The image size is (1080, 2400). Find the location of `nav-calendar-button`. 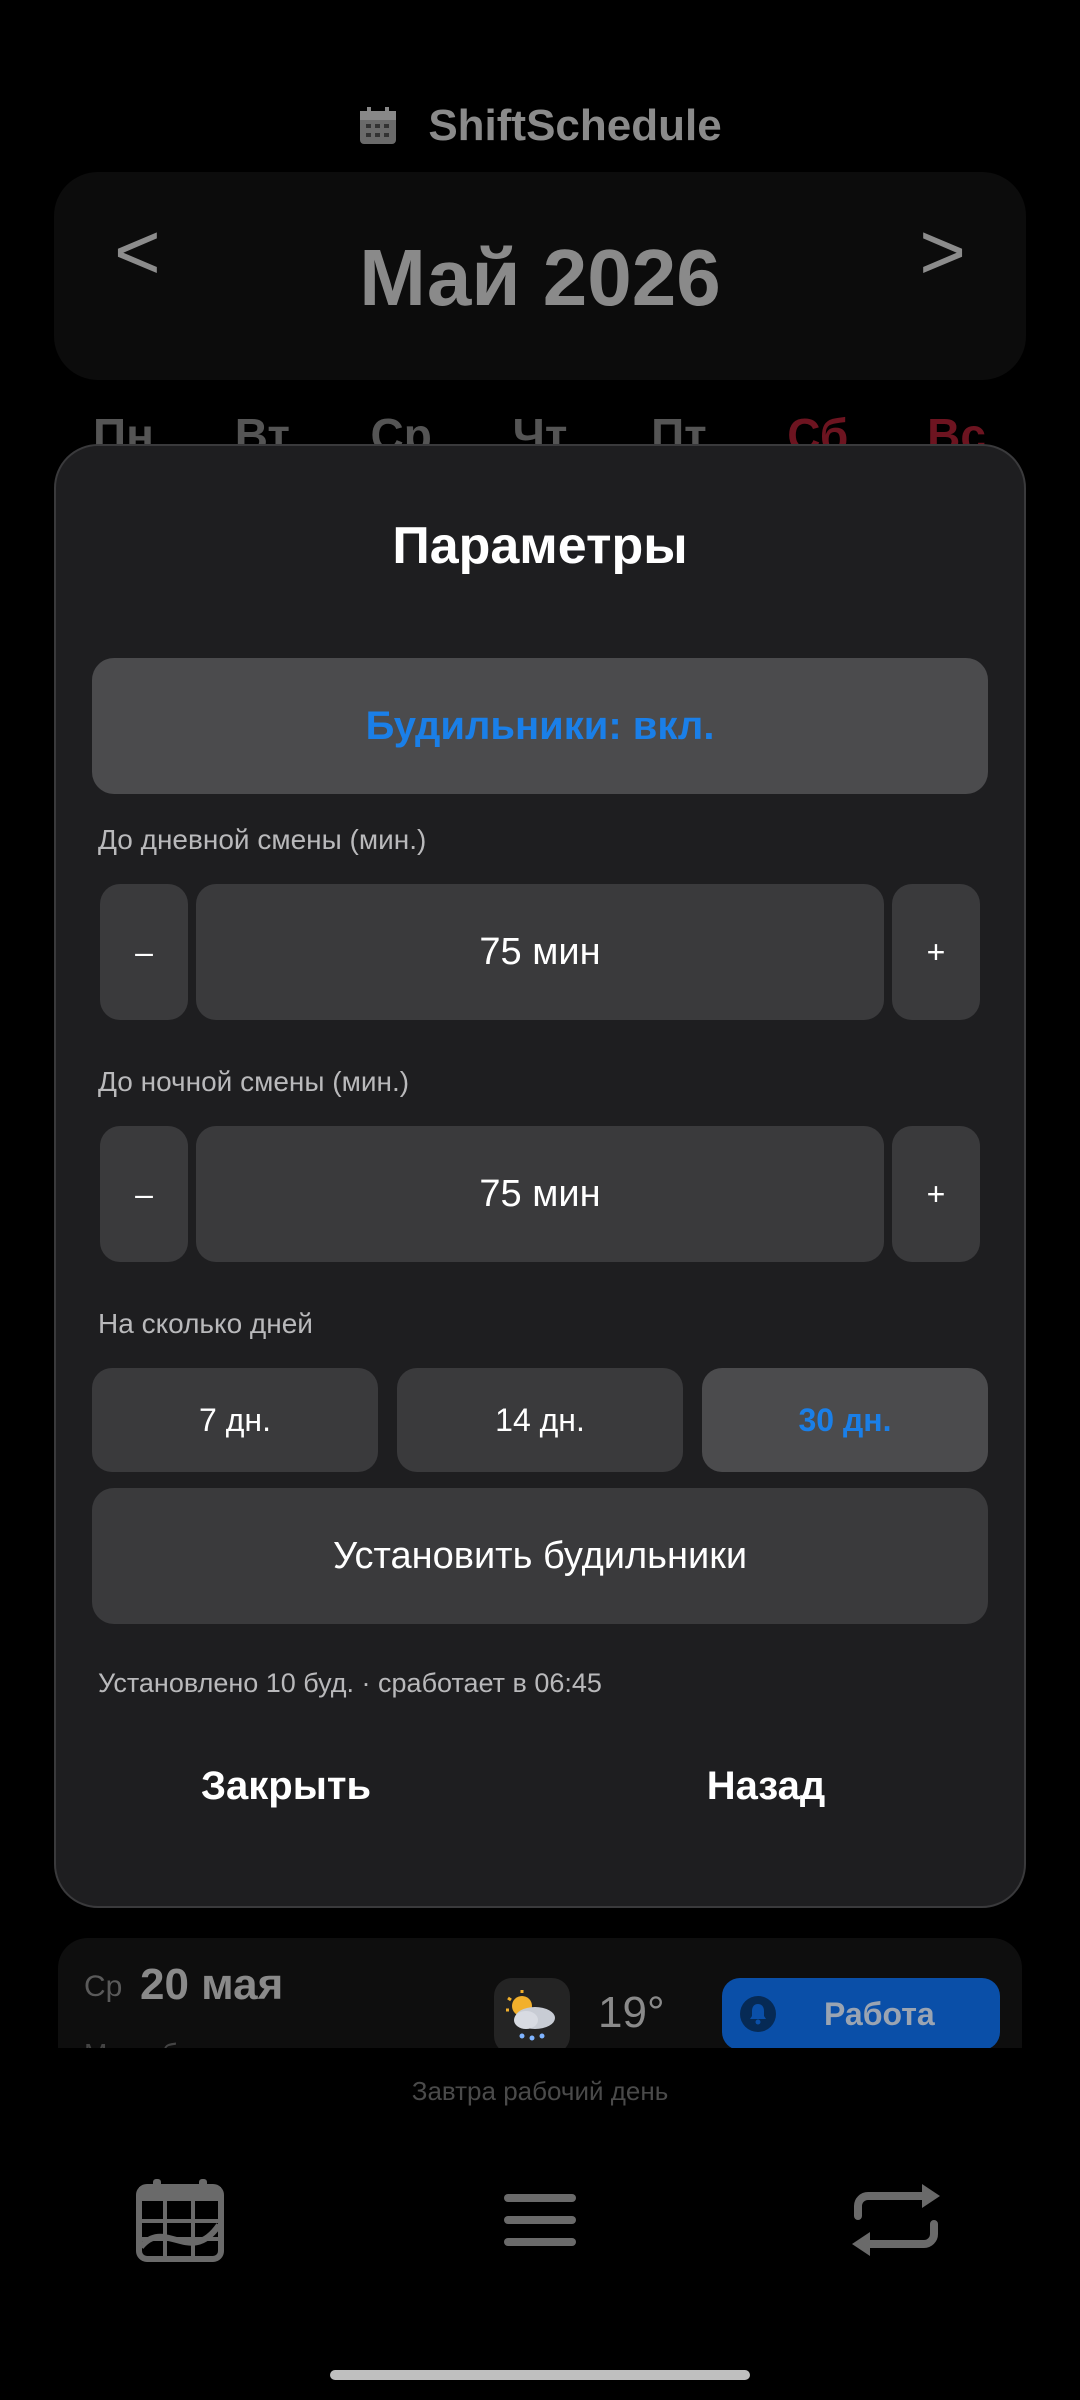

nav-calendar-button is located at coordinates (180, 2220).